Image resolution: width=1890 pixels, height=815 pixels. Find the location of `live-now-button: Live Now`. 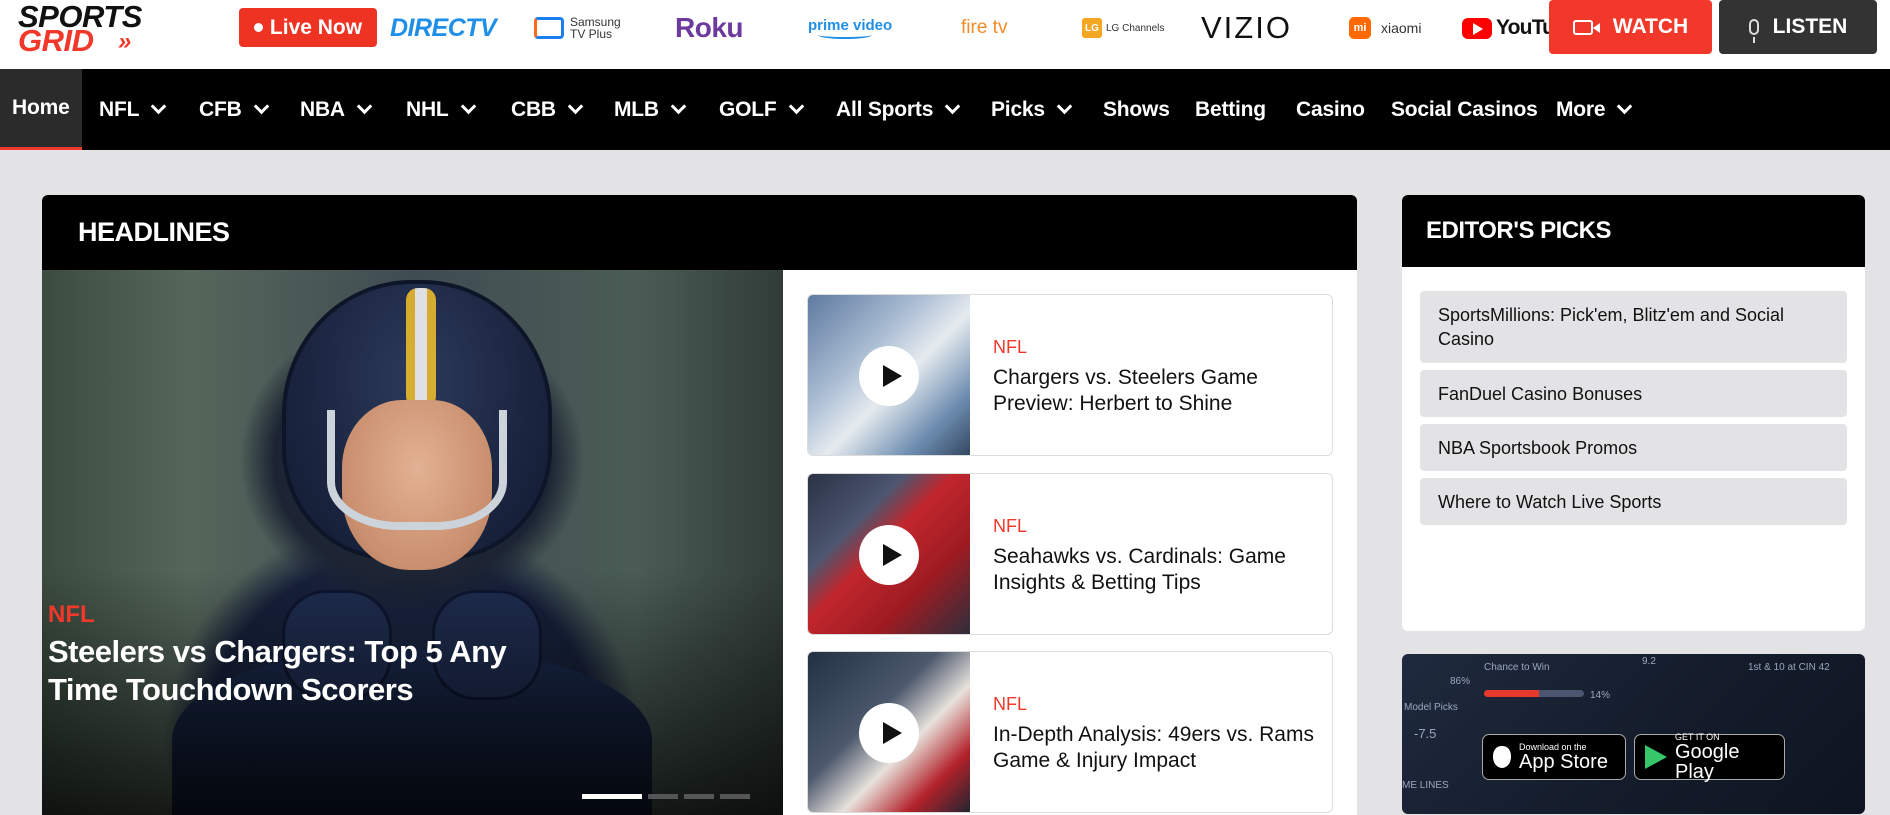

live-now-button: Live Now is located at coordinates (308, 27).